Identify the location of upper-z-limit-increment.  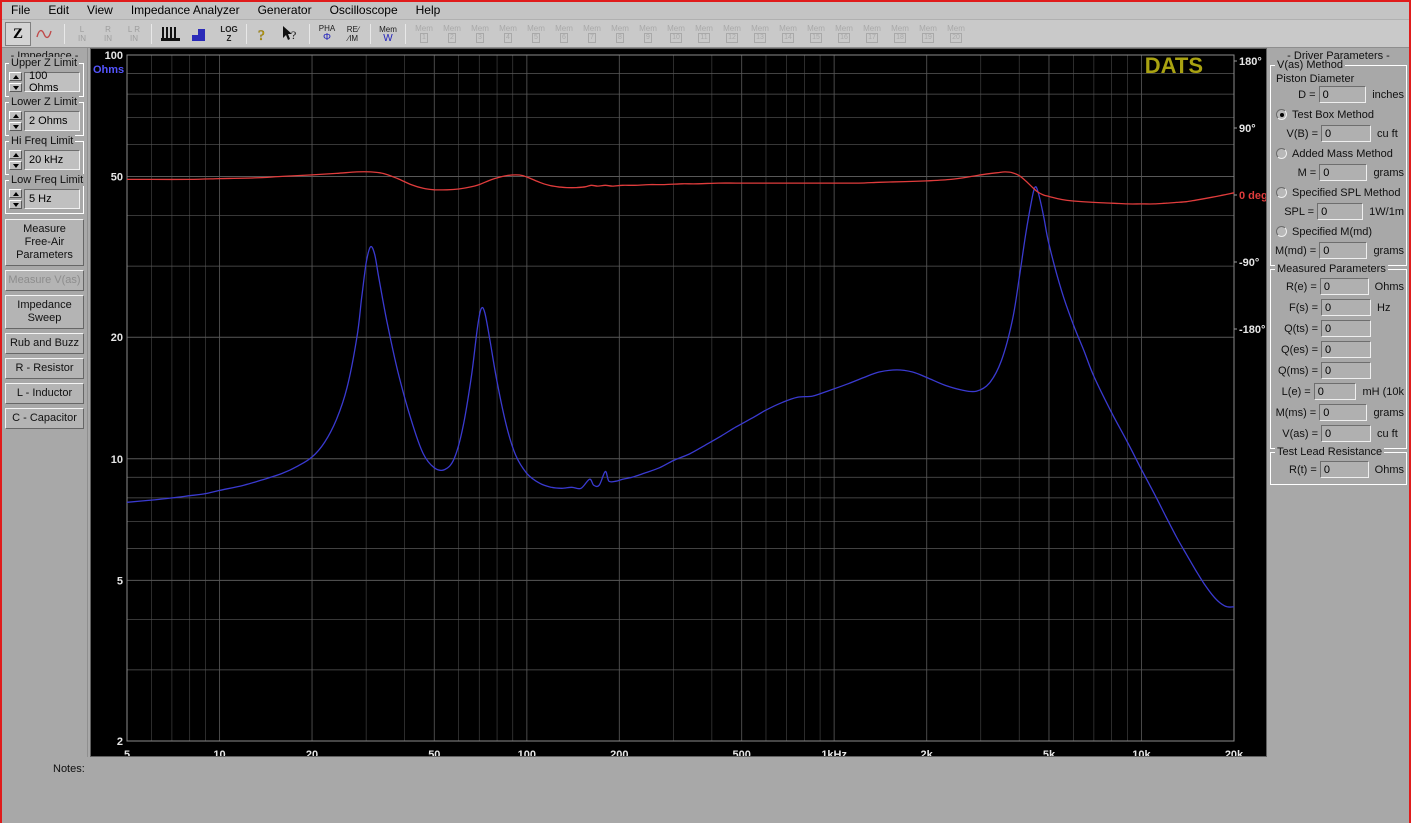
(15, 76).